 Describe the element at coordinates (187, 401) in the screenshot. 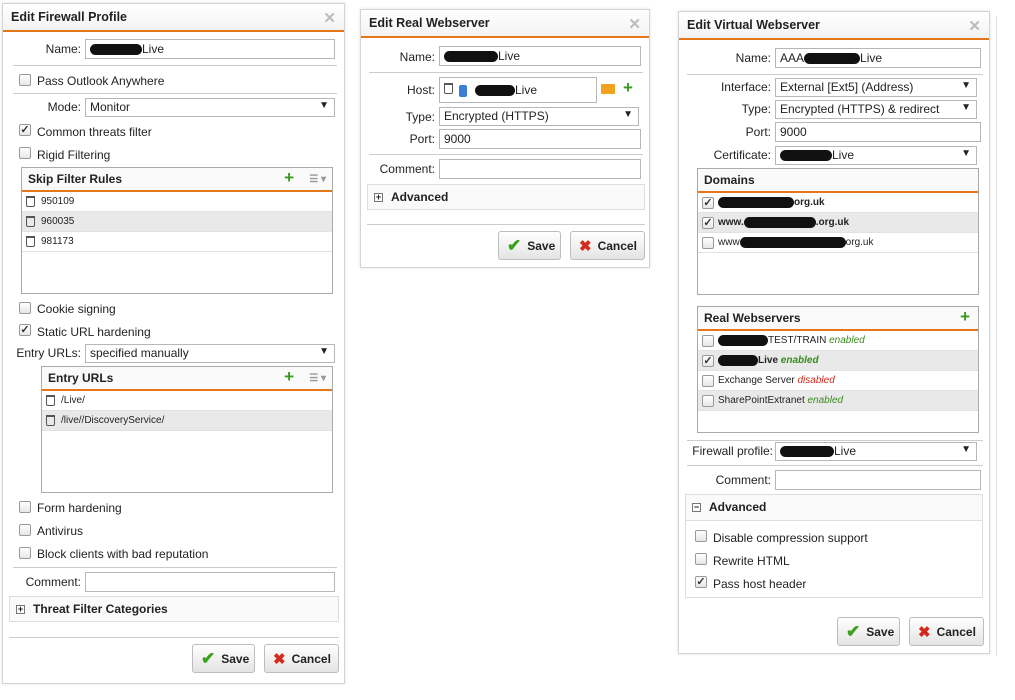

I see `list-item: /Live/` at that location.